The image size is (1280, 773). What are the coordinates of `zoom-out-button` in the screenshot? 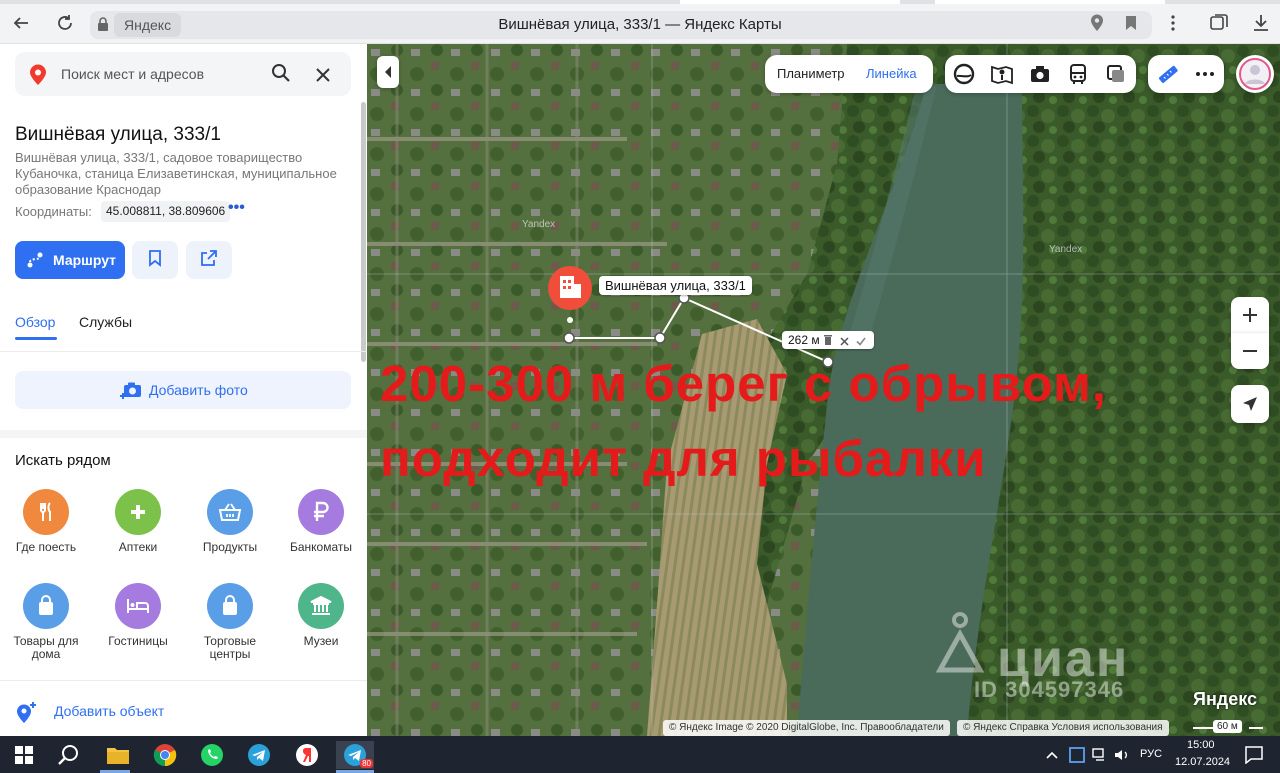 It's located at (1250, 351).